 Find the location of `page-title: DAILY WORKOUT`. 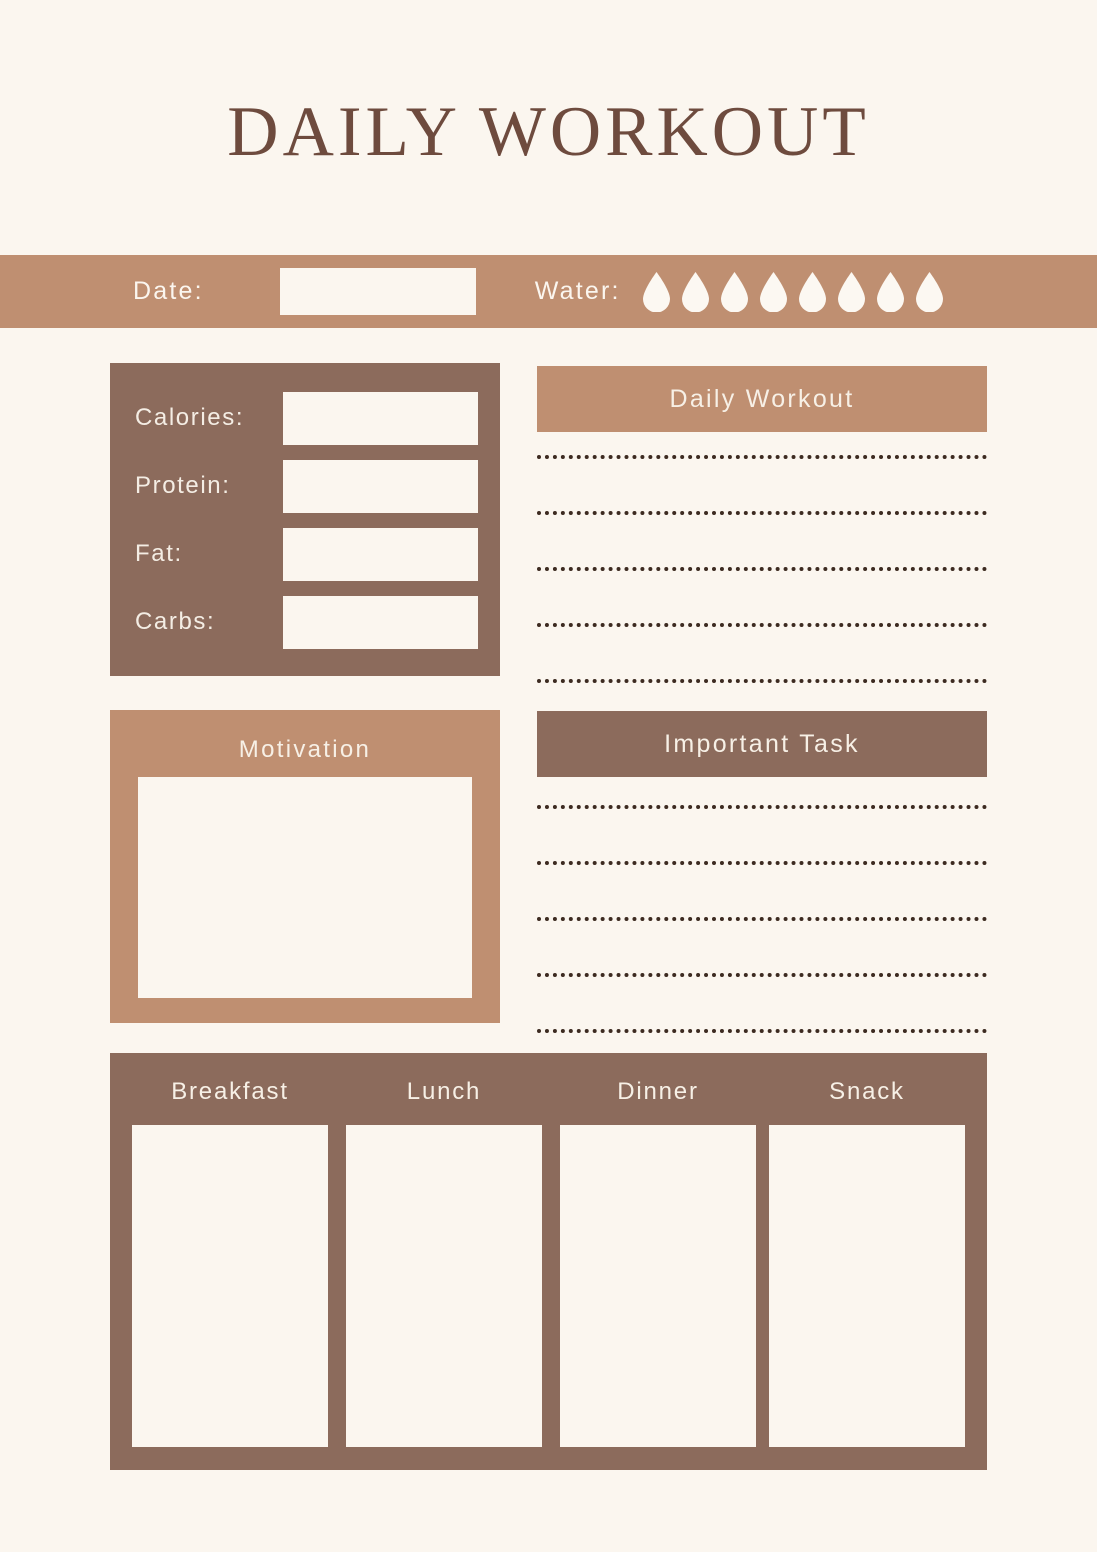

page-title: DAILY WORKOUT is located at coordinates (548, 132).